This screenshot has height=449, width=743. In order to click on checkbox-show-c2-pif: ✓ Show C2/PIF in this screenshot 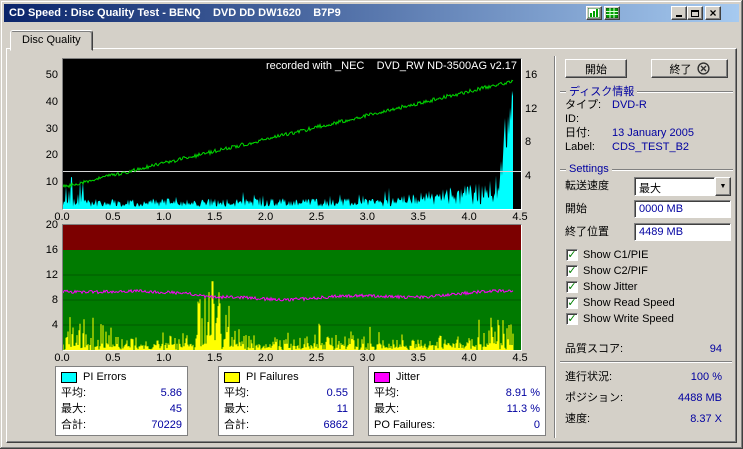, I will do `click(607, 271)`.